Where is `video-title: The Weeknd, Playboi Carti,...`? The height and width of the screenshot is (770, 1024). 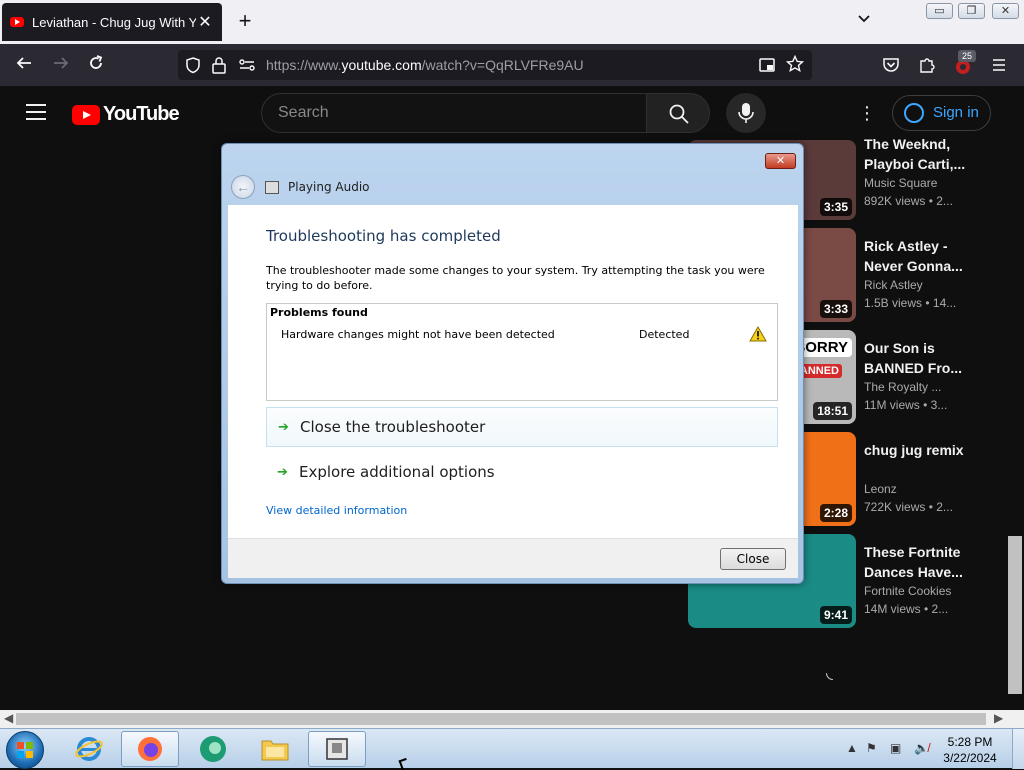 video-title: The Weeknd, Playboi Carti,... is located at coordinates (939, 154).